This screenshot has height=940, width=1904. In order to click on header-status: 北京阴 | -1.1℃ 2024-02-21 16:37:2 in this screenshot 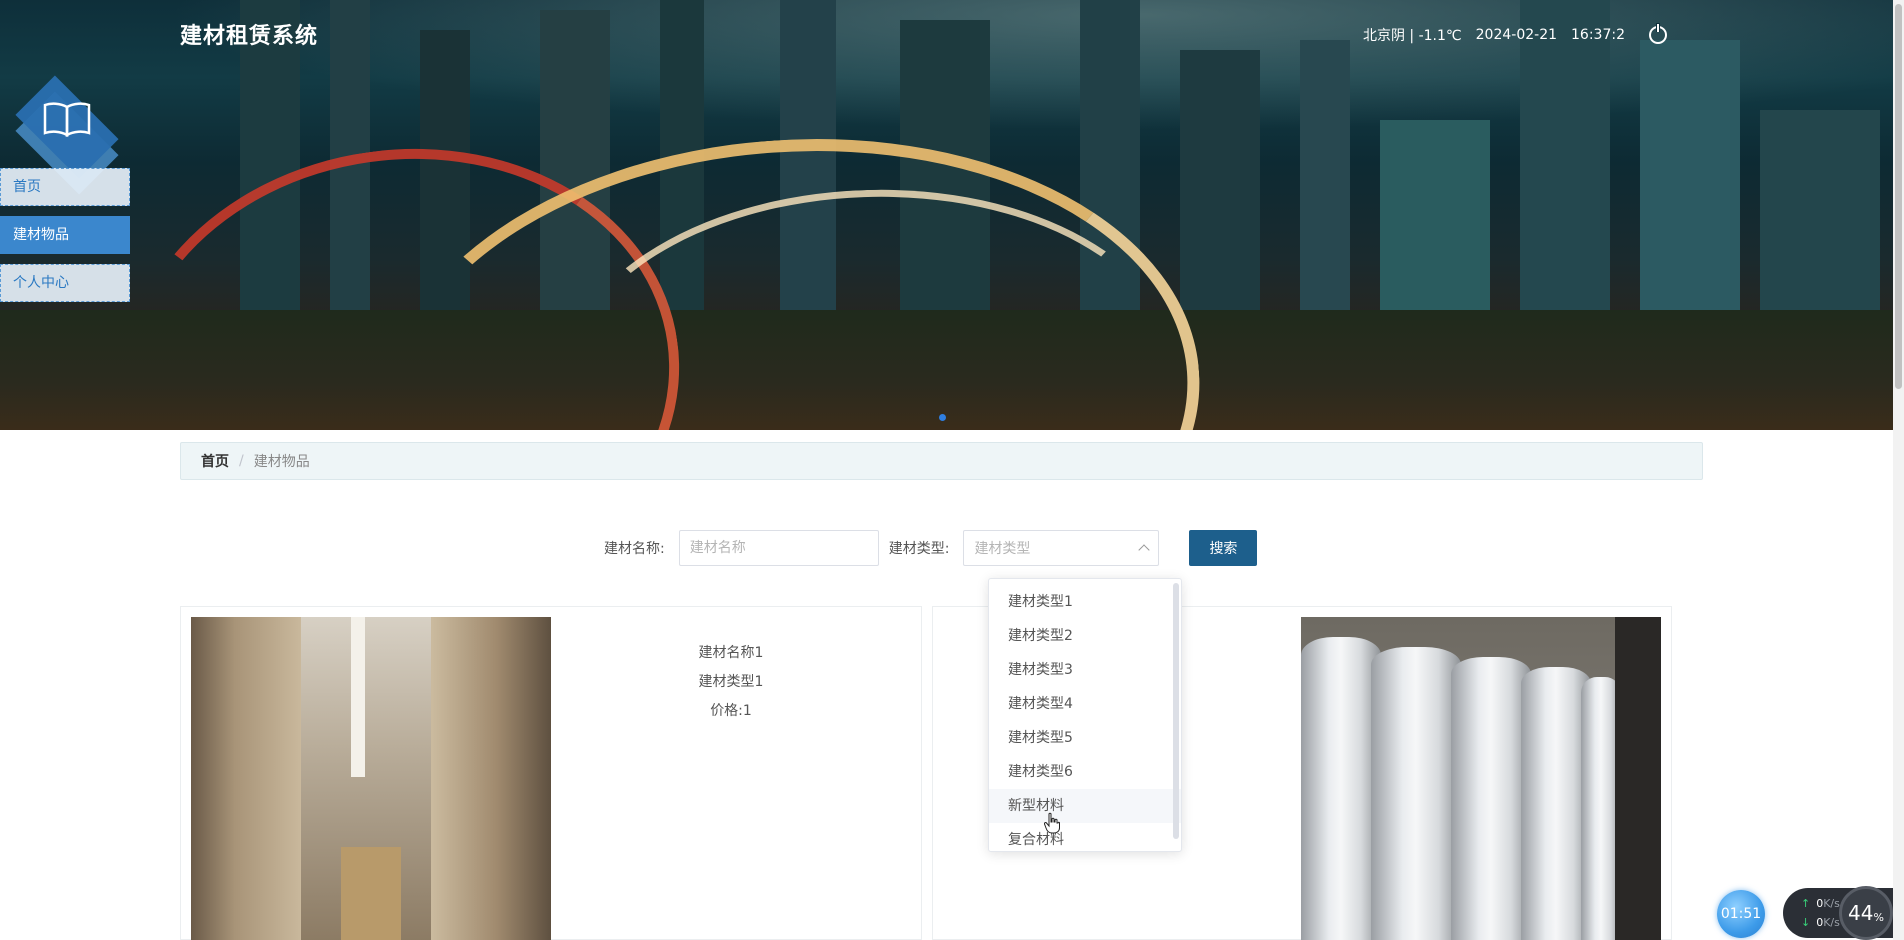, I will do `click(1514, 34)`.